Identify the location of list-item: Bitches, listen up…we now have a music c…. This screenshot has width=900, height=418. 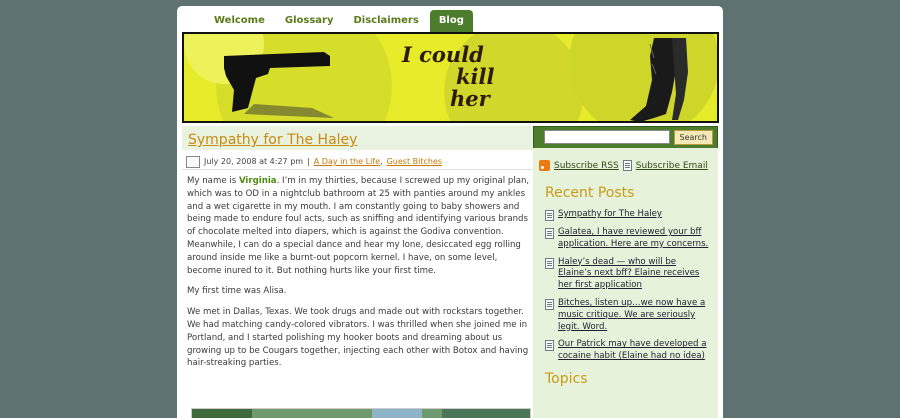
(627, 315).